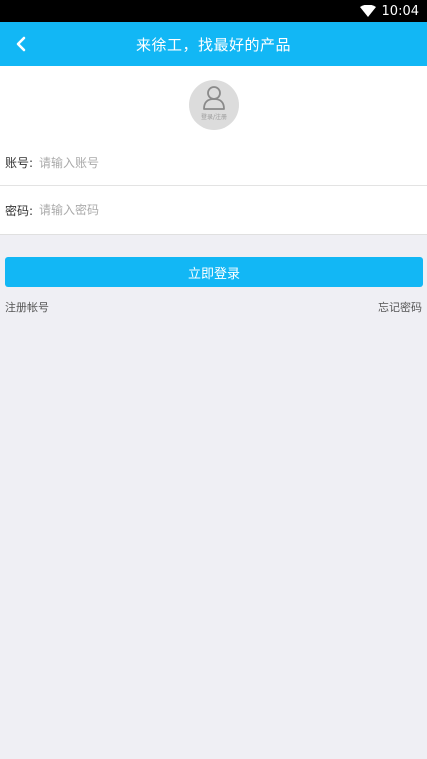  Describe the element at coordinates (219, 210) in the screenshot. I see `password-input` at that location.